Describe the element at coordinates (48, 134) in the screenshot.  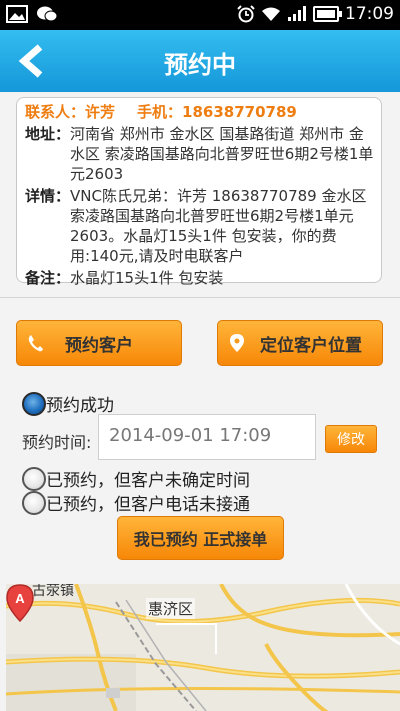
I see `address-label: 地址：` at that location.